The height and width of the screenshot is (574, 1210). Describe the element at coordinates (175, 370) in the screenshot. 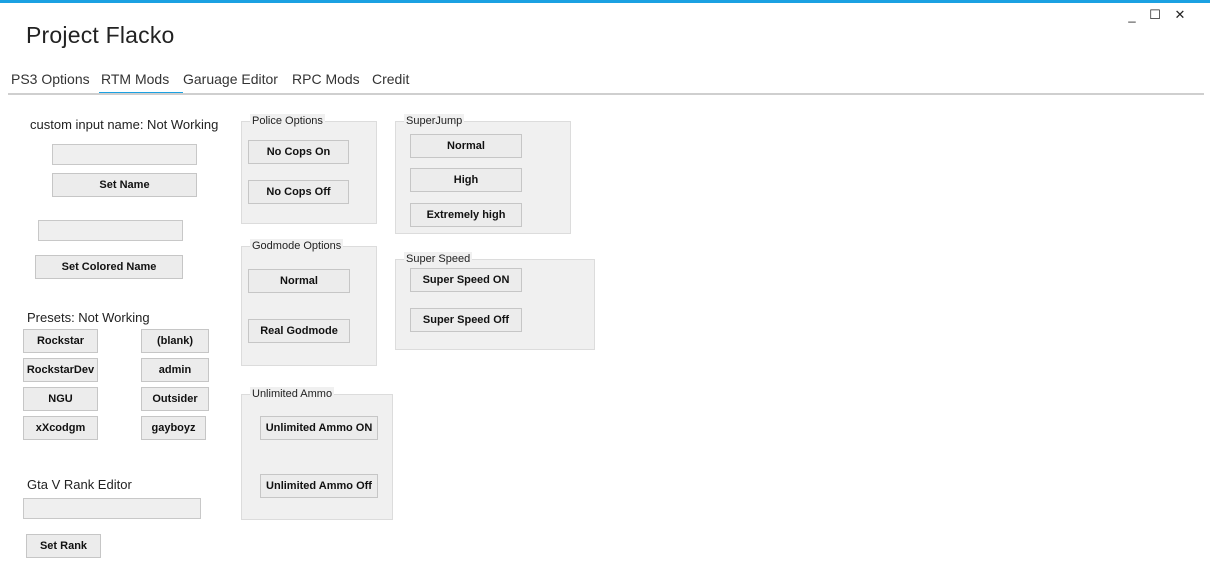

I see `preset-admin-button: admin` at that location.